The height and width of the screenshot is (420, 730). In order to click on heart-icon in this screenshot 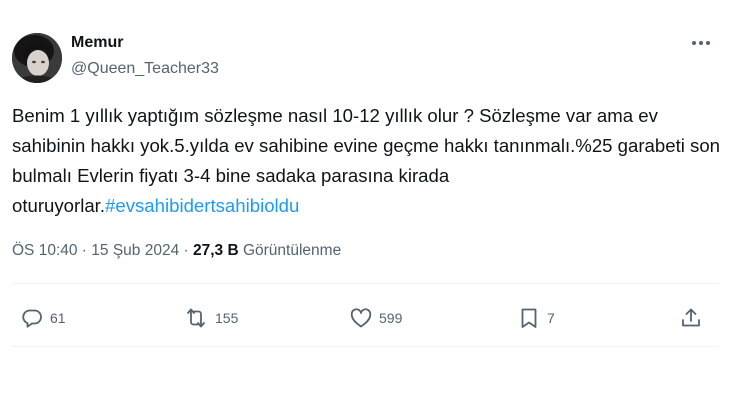, I will do `click(361, 318)`.